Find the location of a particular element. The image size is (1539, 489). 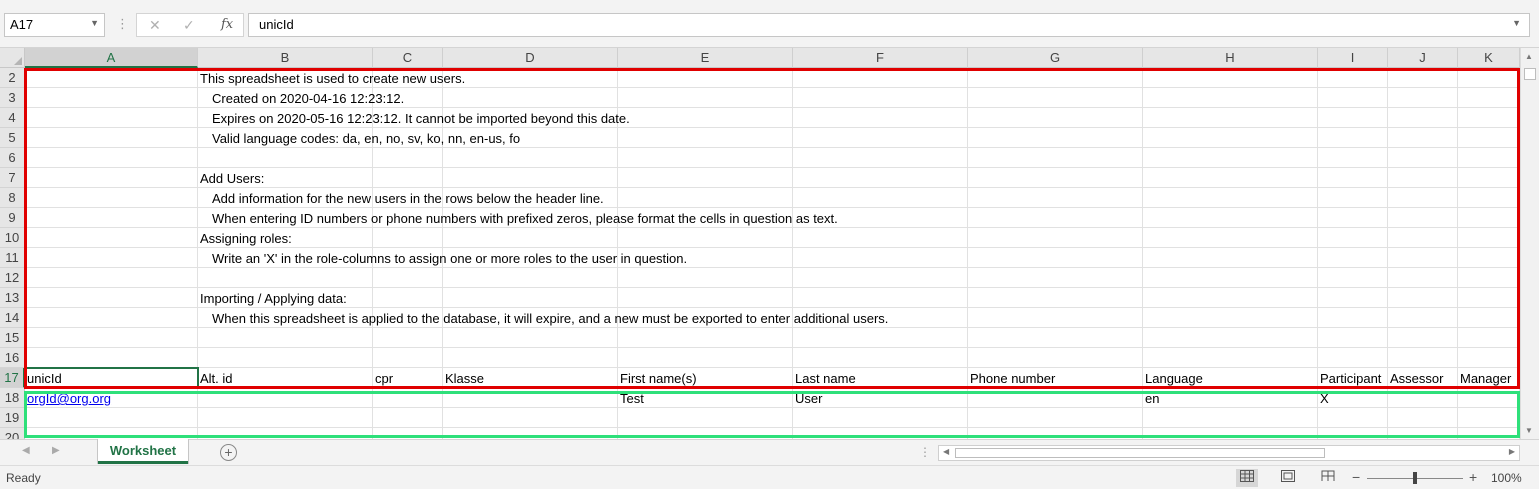

row-header-12: 12 is located at coordinates (12, 278).